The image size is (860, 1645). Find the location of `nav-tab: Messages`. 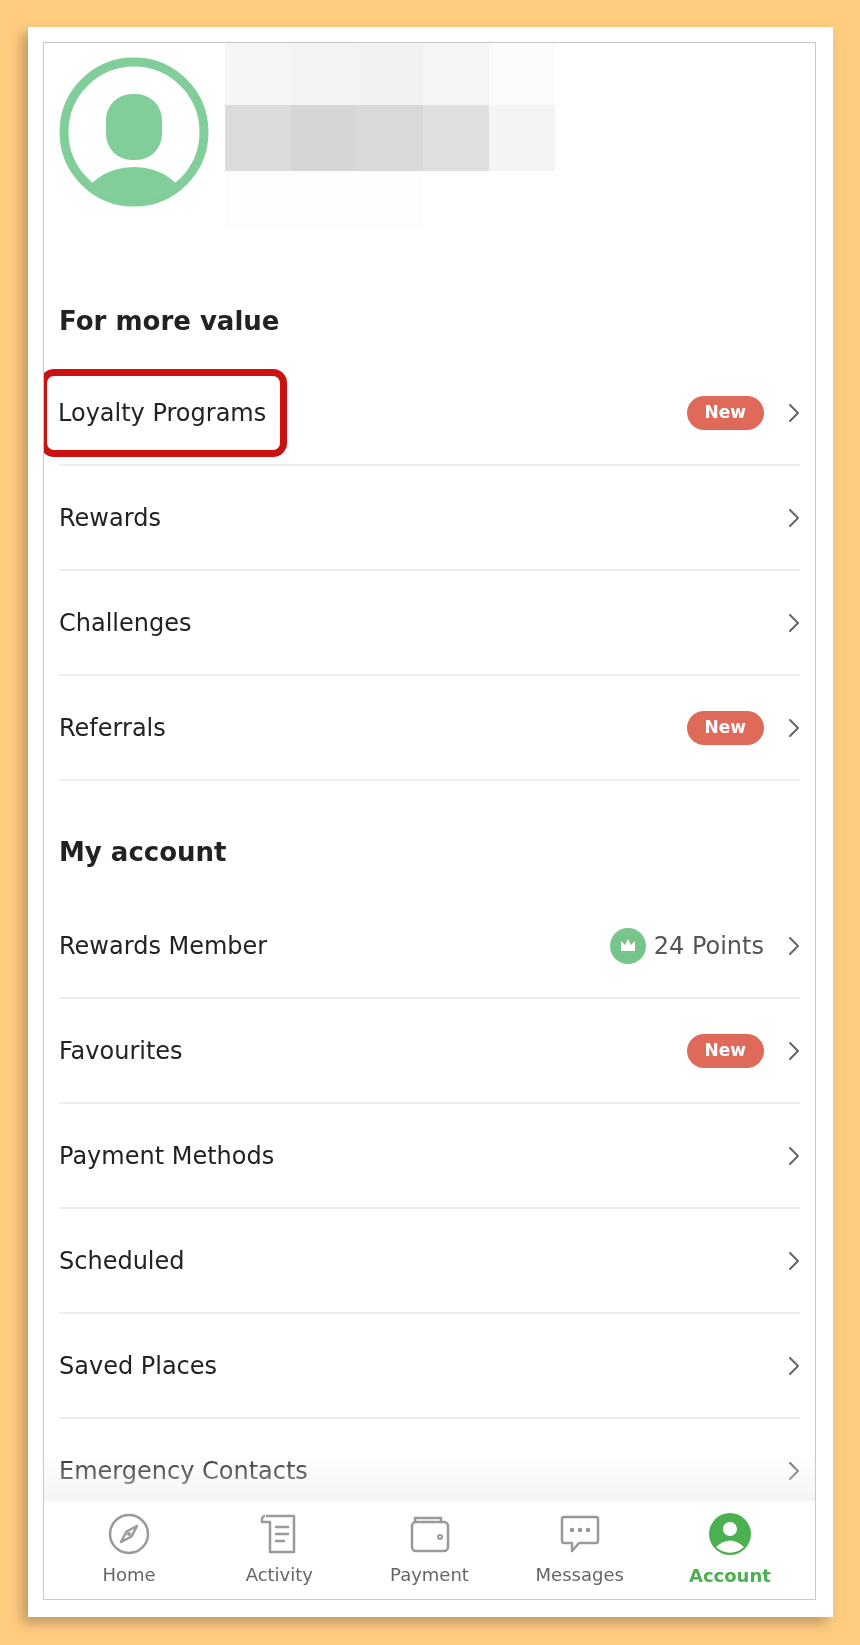

nav-tab: Messages is located at coordinates (579, 1550).